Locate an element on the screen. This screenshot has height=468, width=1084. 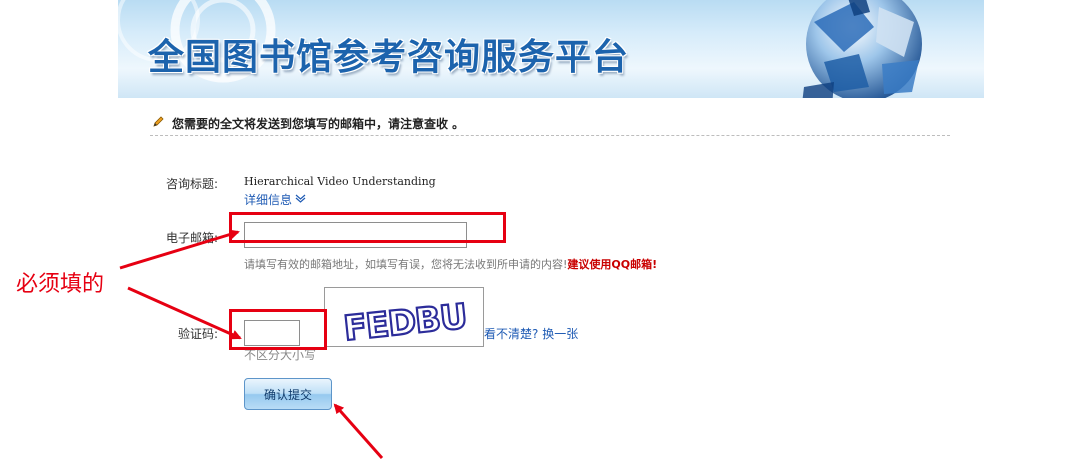
chevron-down-icon is located at coordinates (300, 198).